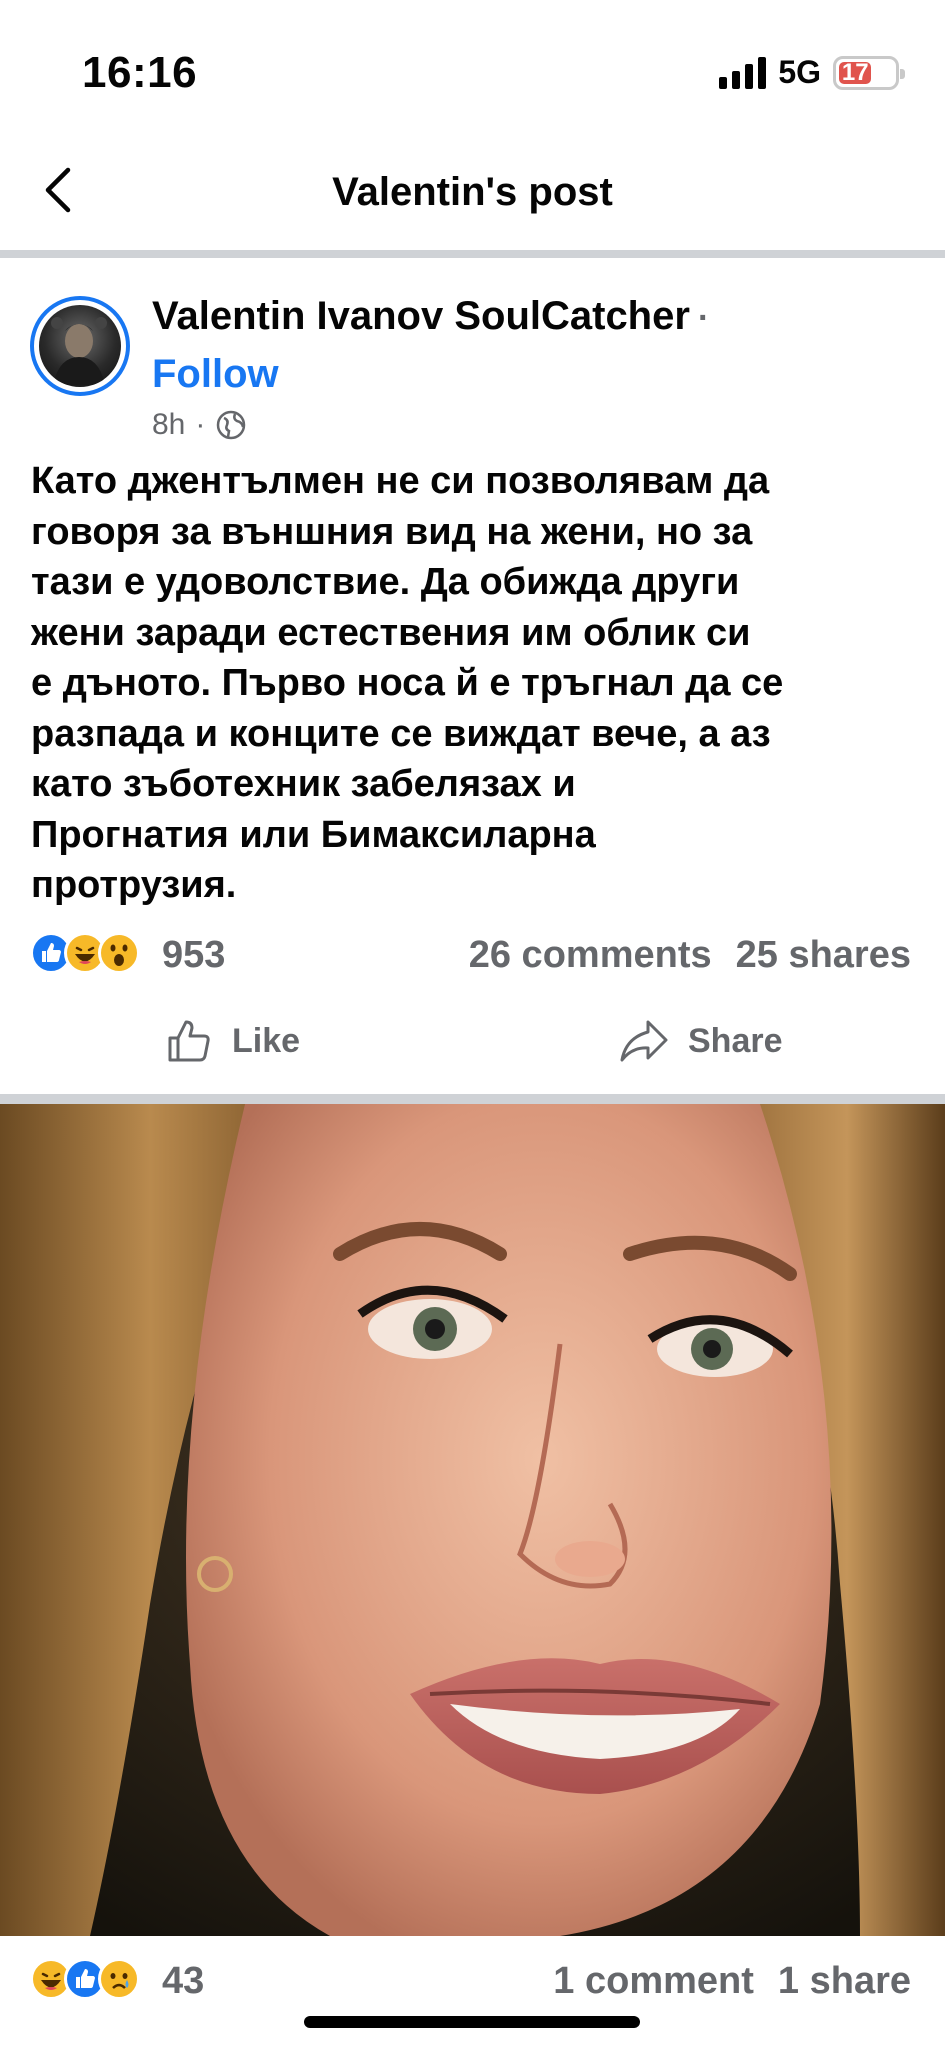 The image size is (945, 2048). Describe the element at coordinates (823, 955) in the screenshot. I see `shares-count: 25 shares` at that location.